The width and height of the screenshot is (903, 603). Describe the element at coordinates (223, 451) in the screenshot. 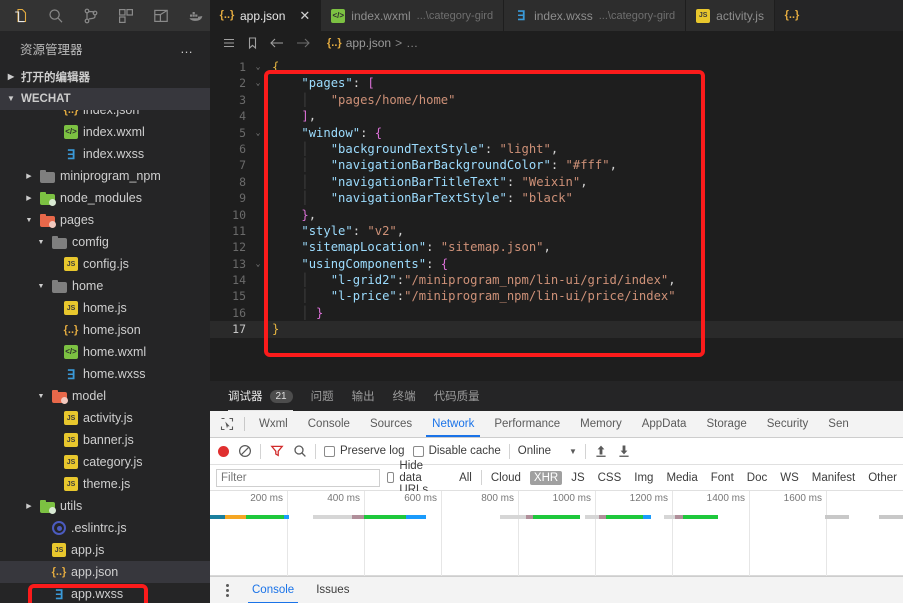

I see `record-dot-icon` at that location.